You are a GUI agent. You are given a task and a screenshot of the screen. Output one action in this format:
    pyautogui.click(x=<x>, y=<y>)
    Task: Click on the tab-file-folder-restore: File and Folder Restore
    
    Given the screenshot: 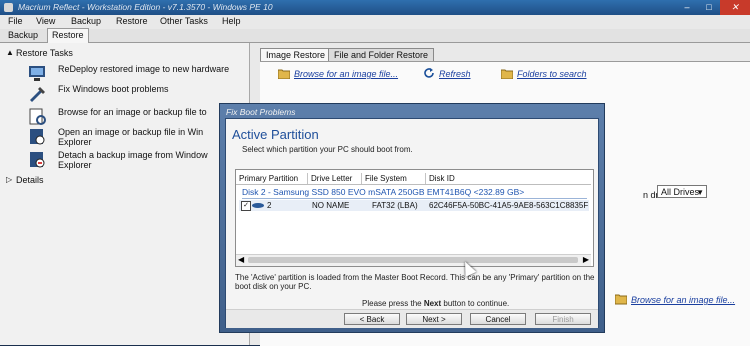 What is the action you would take?
    pyautogui.click(x=381, y=54)
    